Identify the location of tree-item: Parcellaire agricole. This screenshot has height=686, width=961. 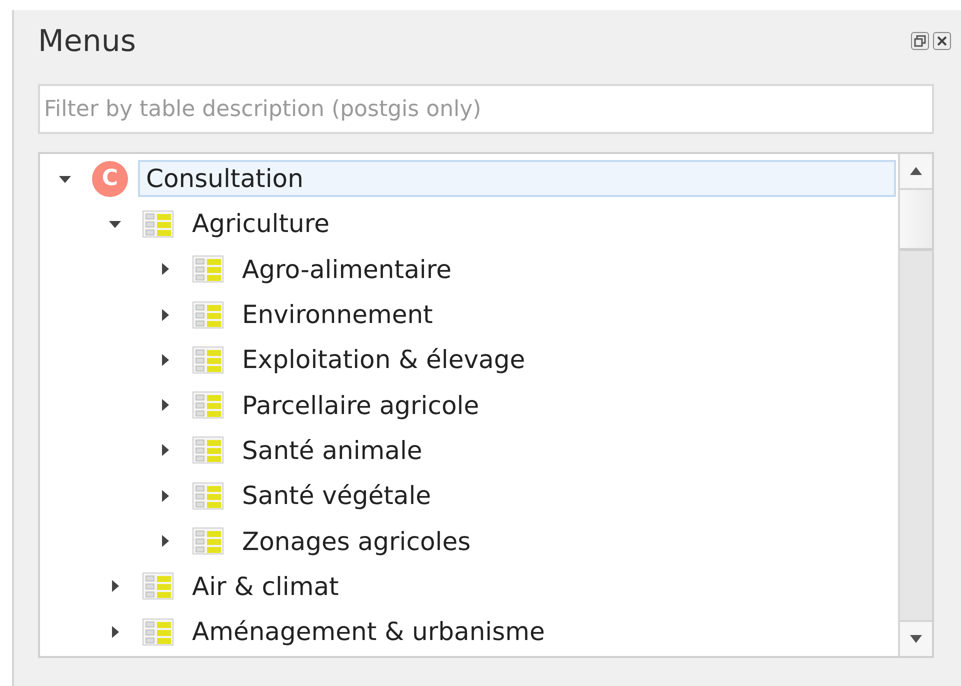
(361, 405).